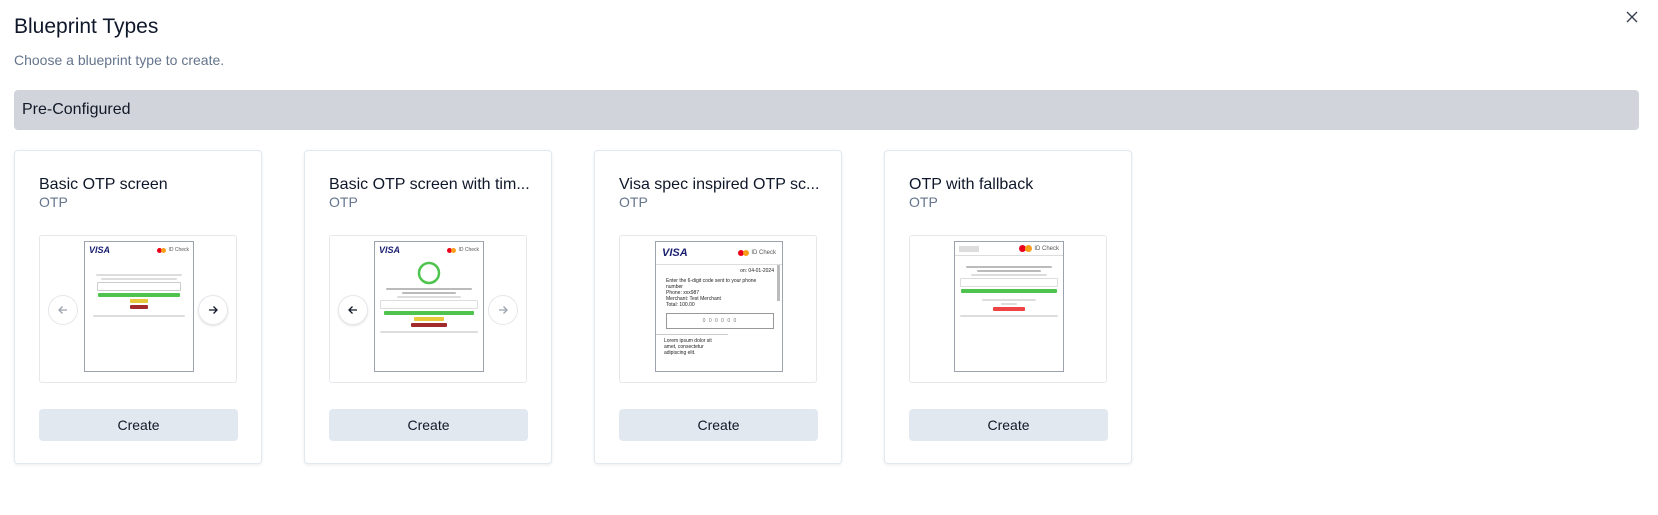 Image resolution: width=1658 pixels, height=515 pixels. I want to click on dialog-subtitle: Choose a blueprint type to create., so click(119, 60).